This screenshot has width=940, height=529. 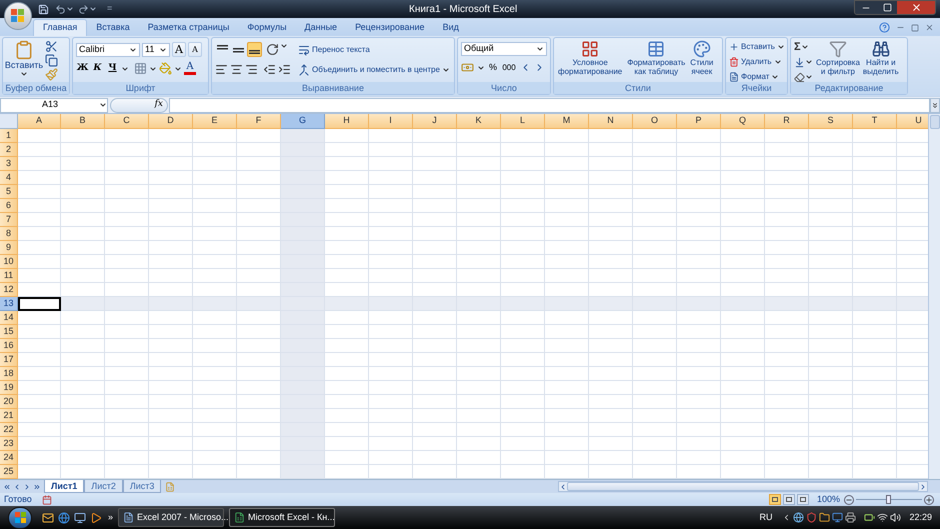 I want to click on indent-increase-icon, so click(x=284, y=69).